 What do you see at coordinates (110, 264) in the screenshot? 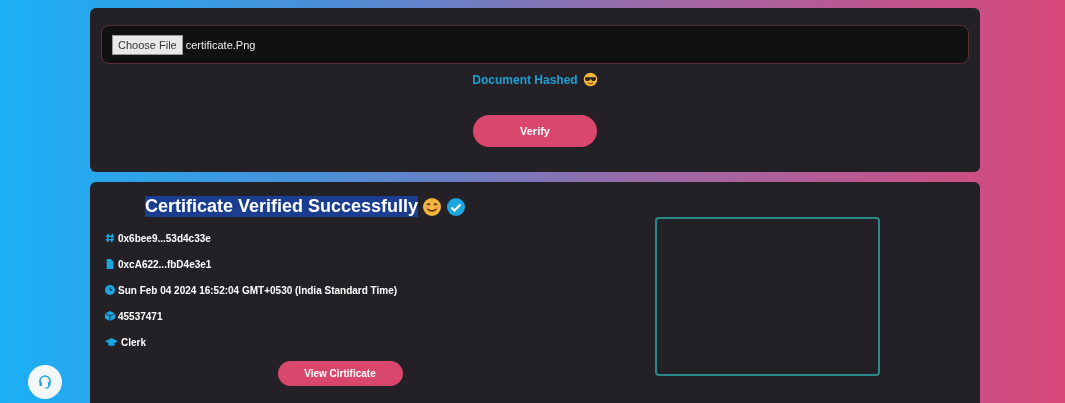
I see `file-icon` at bounding box center [110, 264].